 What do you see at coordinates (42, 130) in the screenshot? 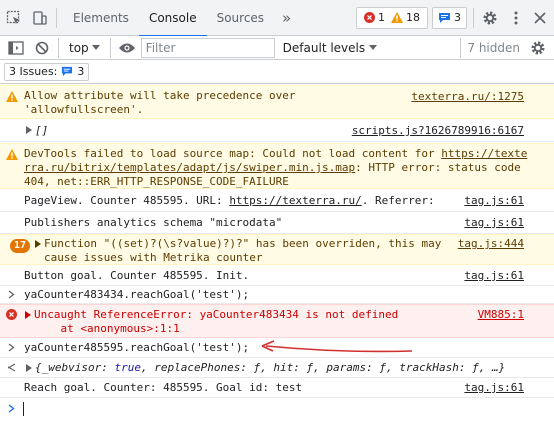
I see `message-text: []` at bounding box center [42, 130].